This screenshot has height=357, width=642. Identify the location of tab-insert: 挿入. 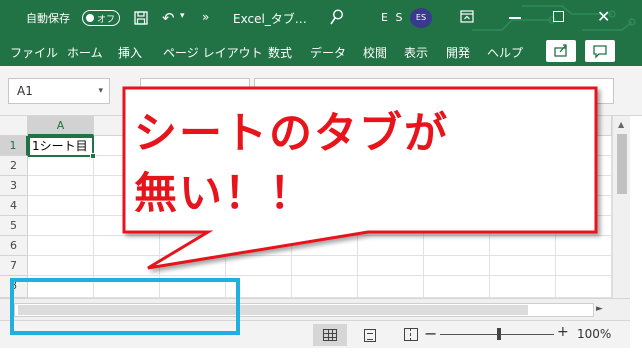
(130, 52).